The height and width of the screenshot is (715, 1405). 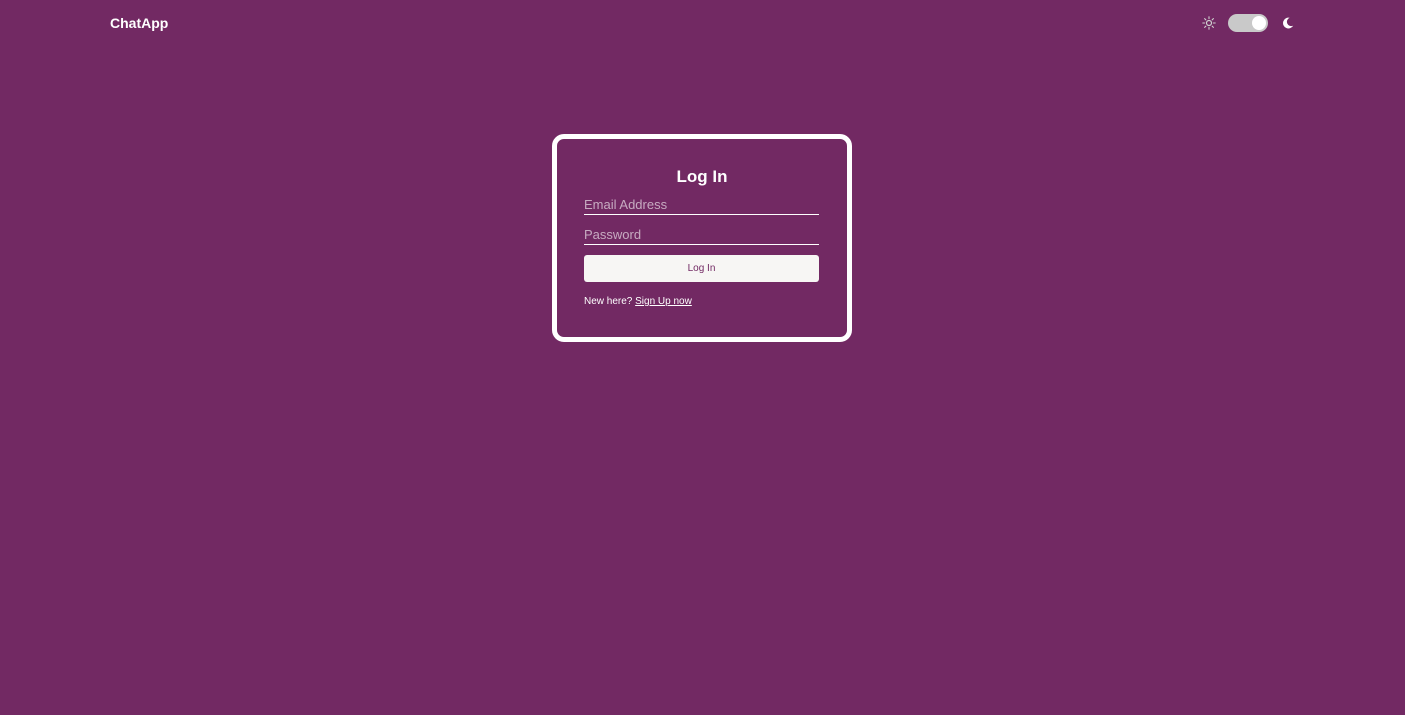 What do you see at coordinates (701, 205) in the screenshot?
I see `email-field` at bounding box center [701, 205].